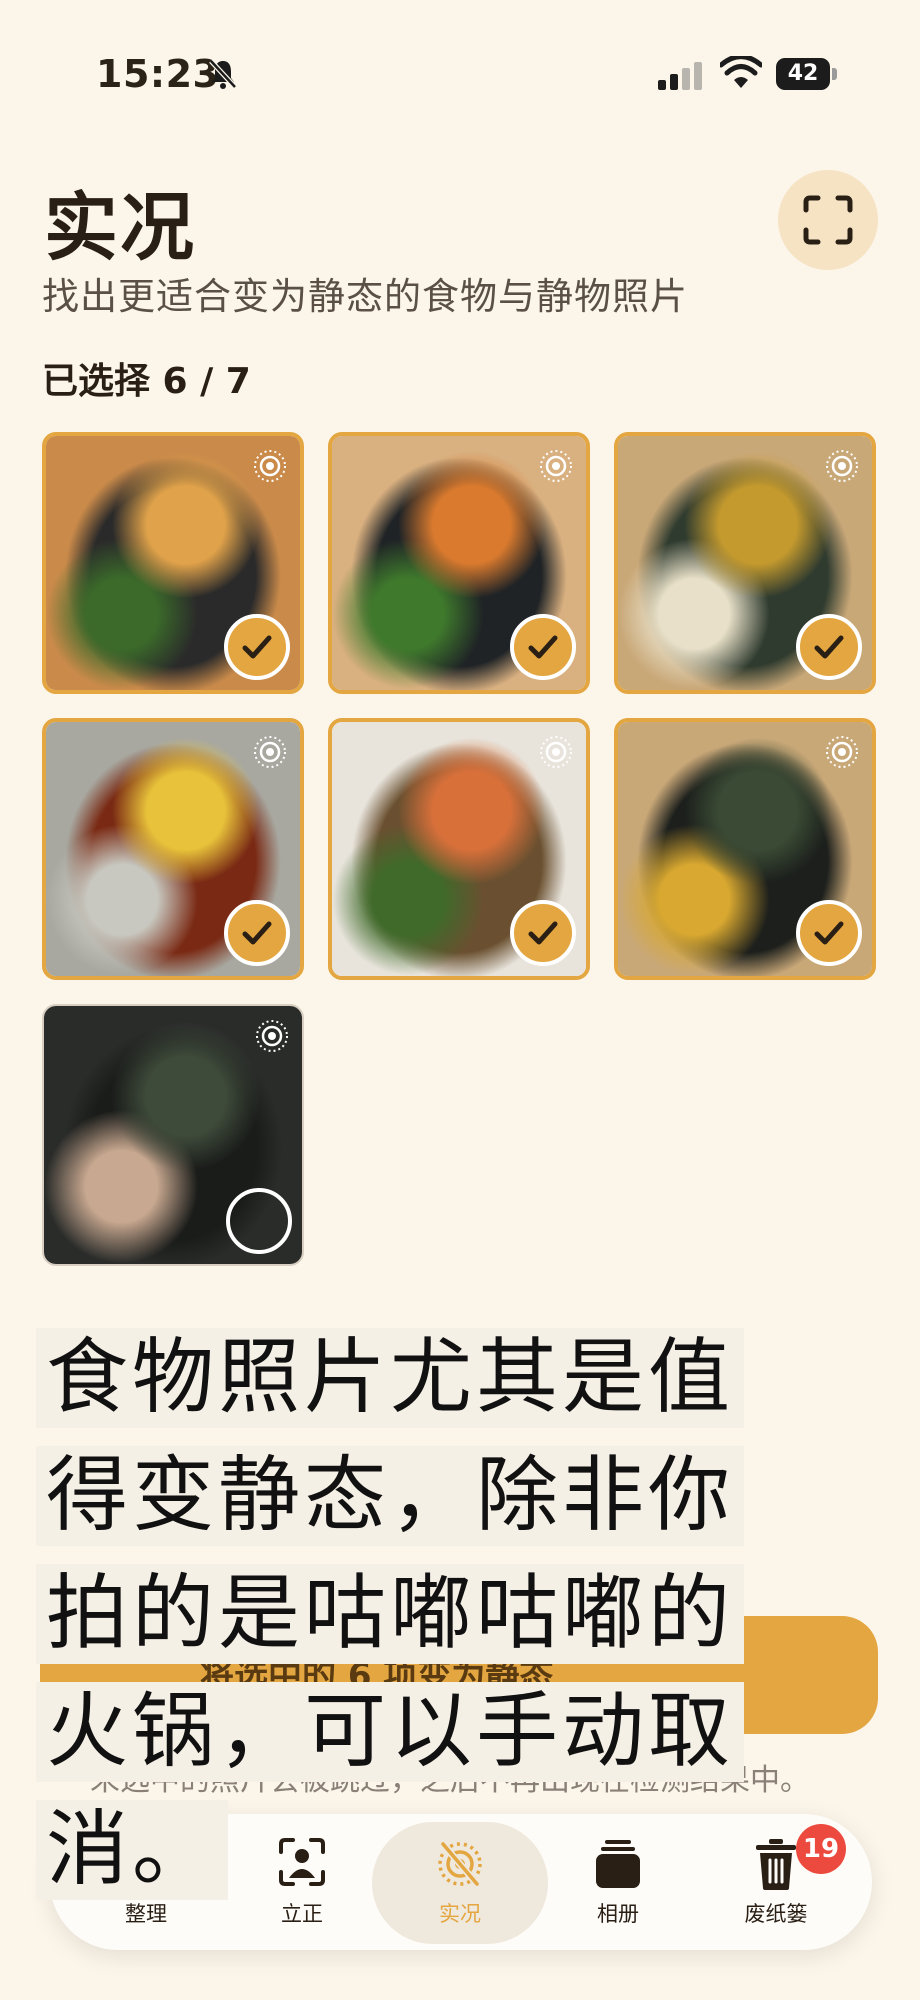 This screenshot has height=2000, width=920. What do you see at coordinates (390, 1614) in the screenshot?
I see `caption-line: 拍的是咕嘟咕嘟的` at bounding box center [390, 1614].